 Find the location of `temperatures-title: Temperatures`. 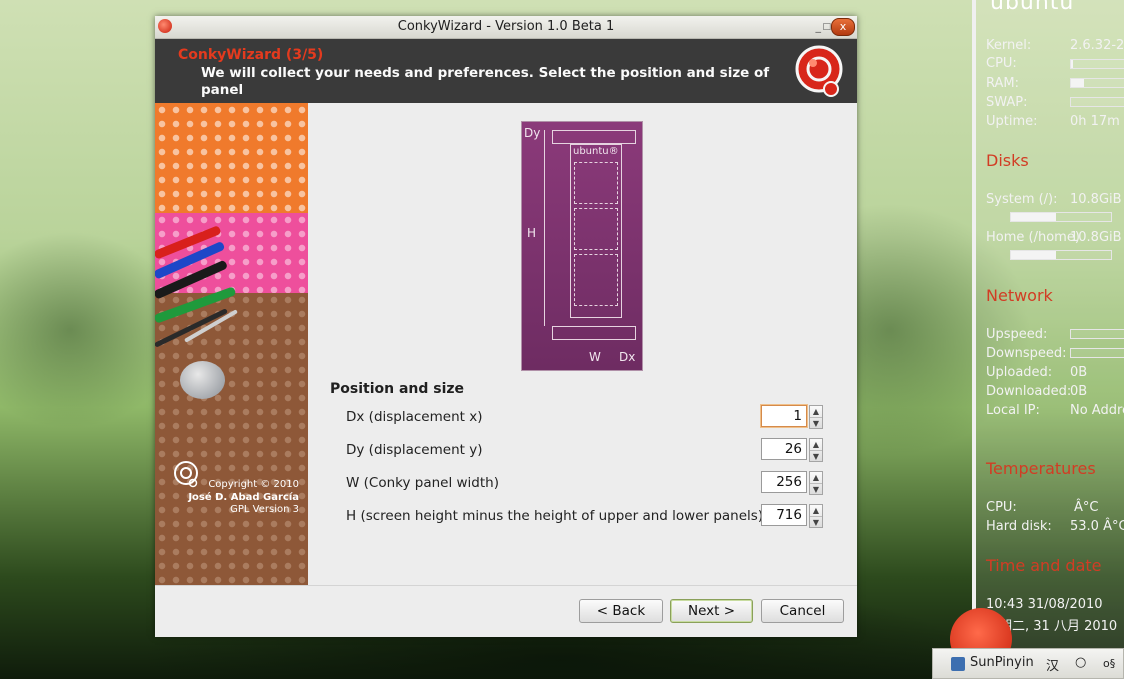

temperatures-title: Temperatures is located at coordinates (1041, 468).